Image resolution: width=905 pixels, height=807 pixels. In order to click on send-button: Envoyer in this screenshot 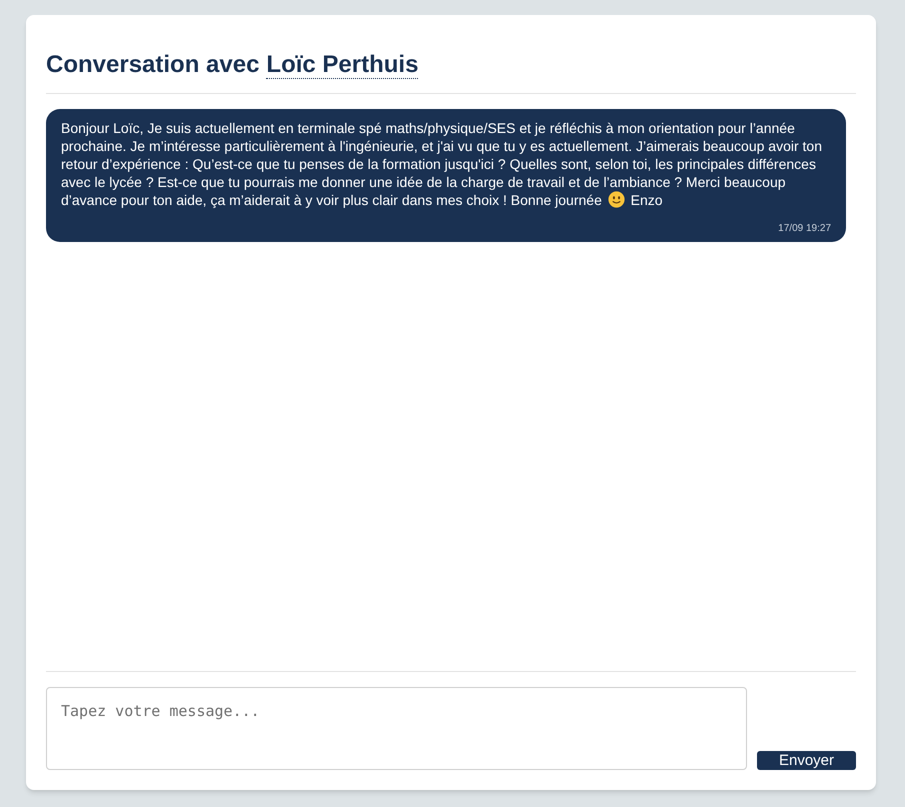, I will do `click(806, 760)`.